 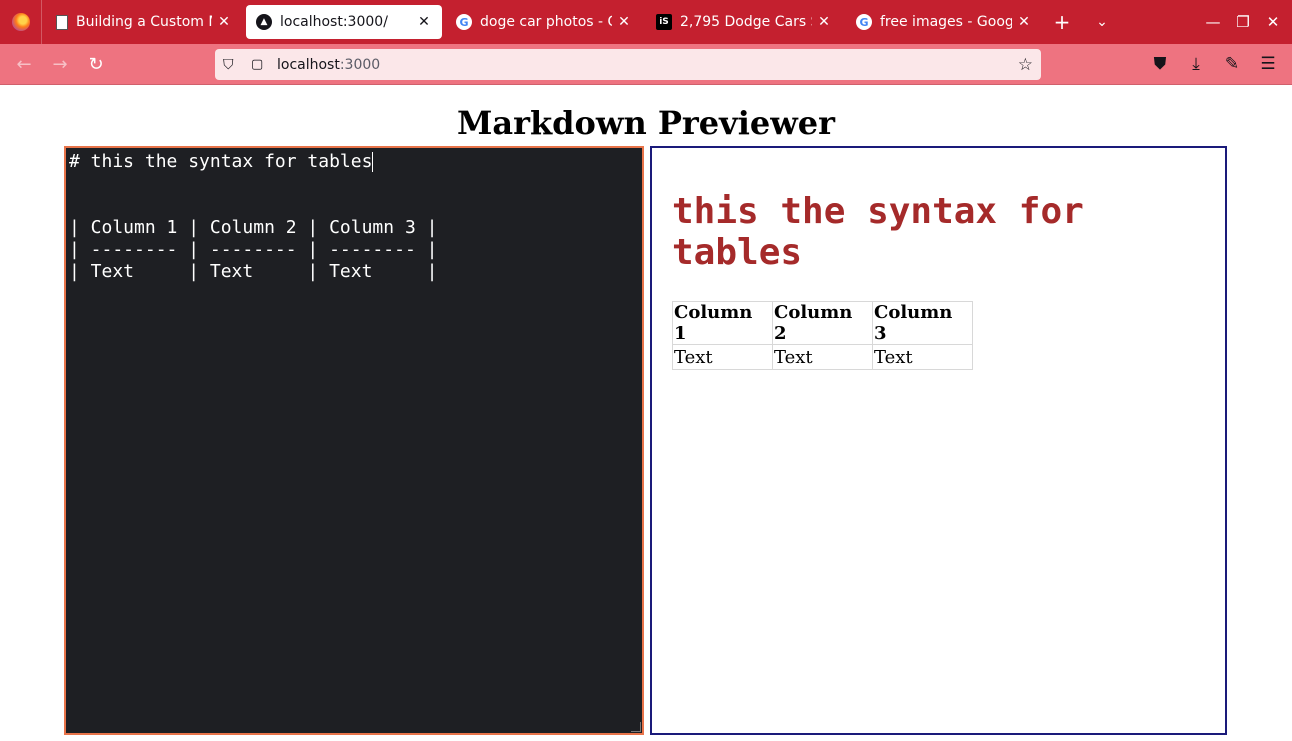 I want to click on url-host: localhost, so click(x=308, y=64).